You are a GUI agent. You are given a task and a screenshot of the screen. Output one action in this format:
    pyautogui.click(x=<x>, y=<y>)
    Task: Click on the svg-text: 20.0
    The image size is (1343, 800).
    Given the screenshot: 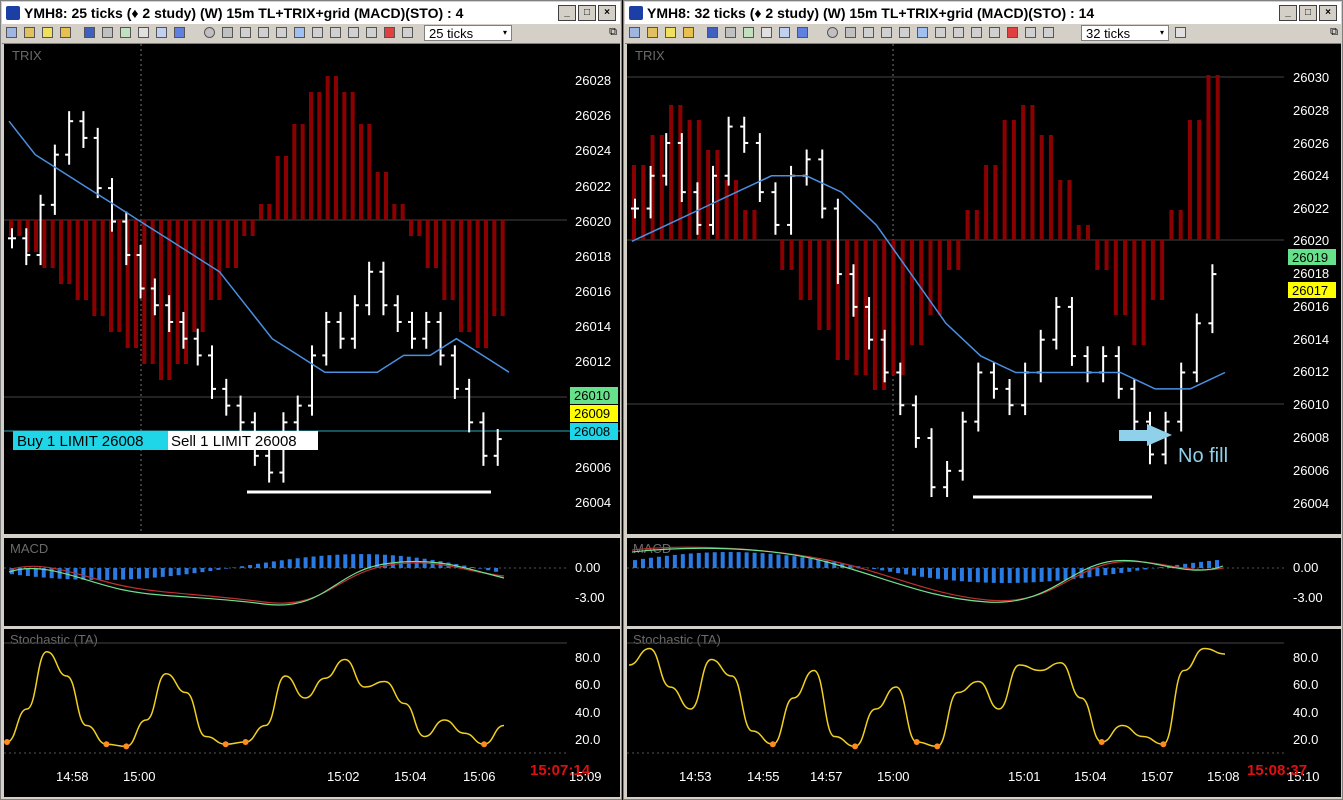 What is the action you would take?
    pyautogui.click(x=1305, y=739)
    